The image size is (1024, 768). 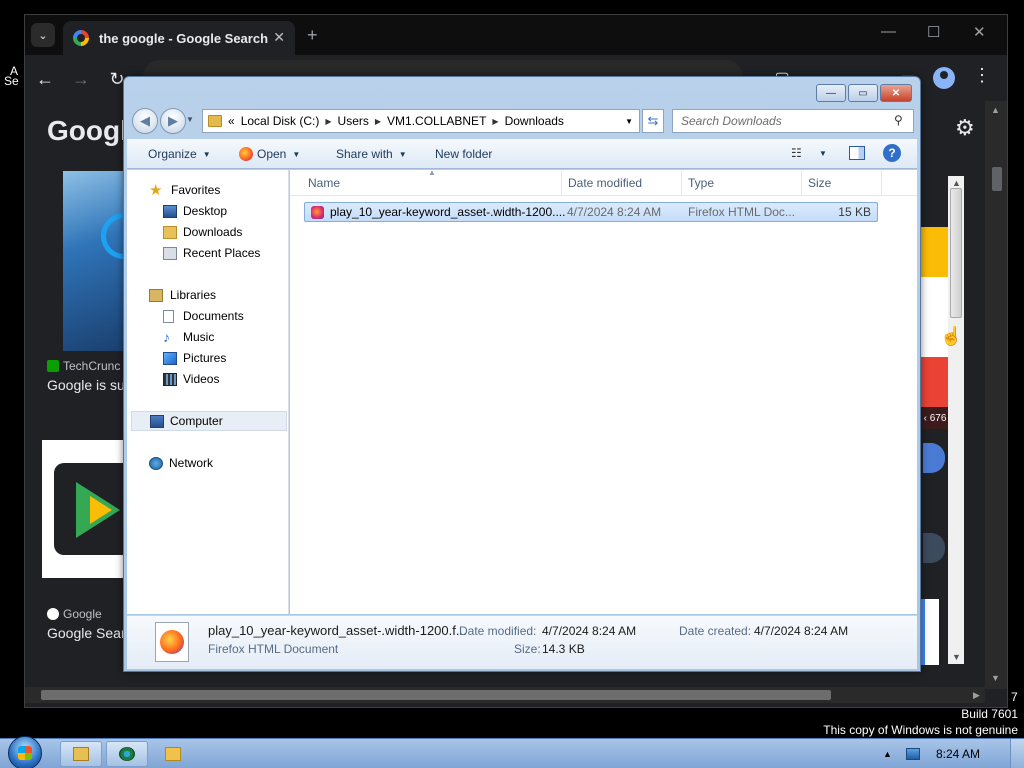 I want to click on taskbar-clock: 8:24 AM, so click(x=958, y=754).